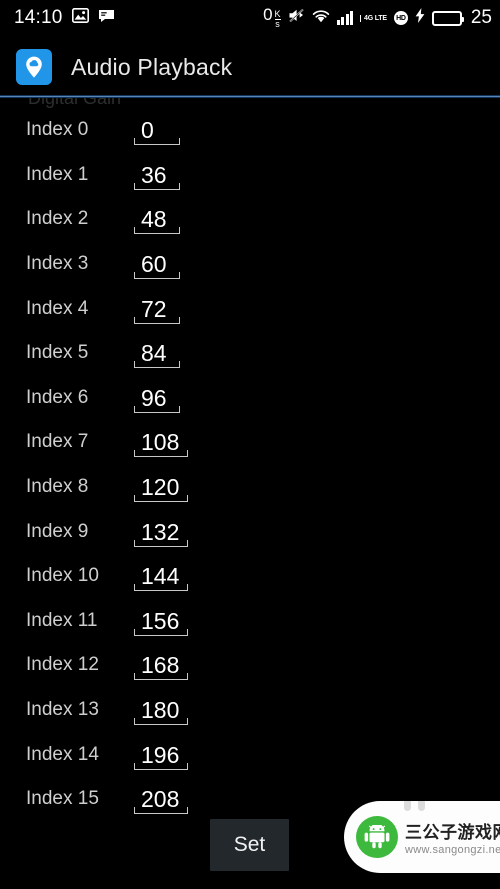 This screenshot has height=889, width=500. I want to click on network-speed-unit: K s, so click(277, 18).